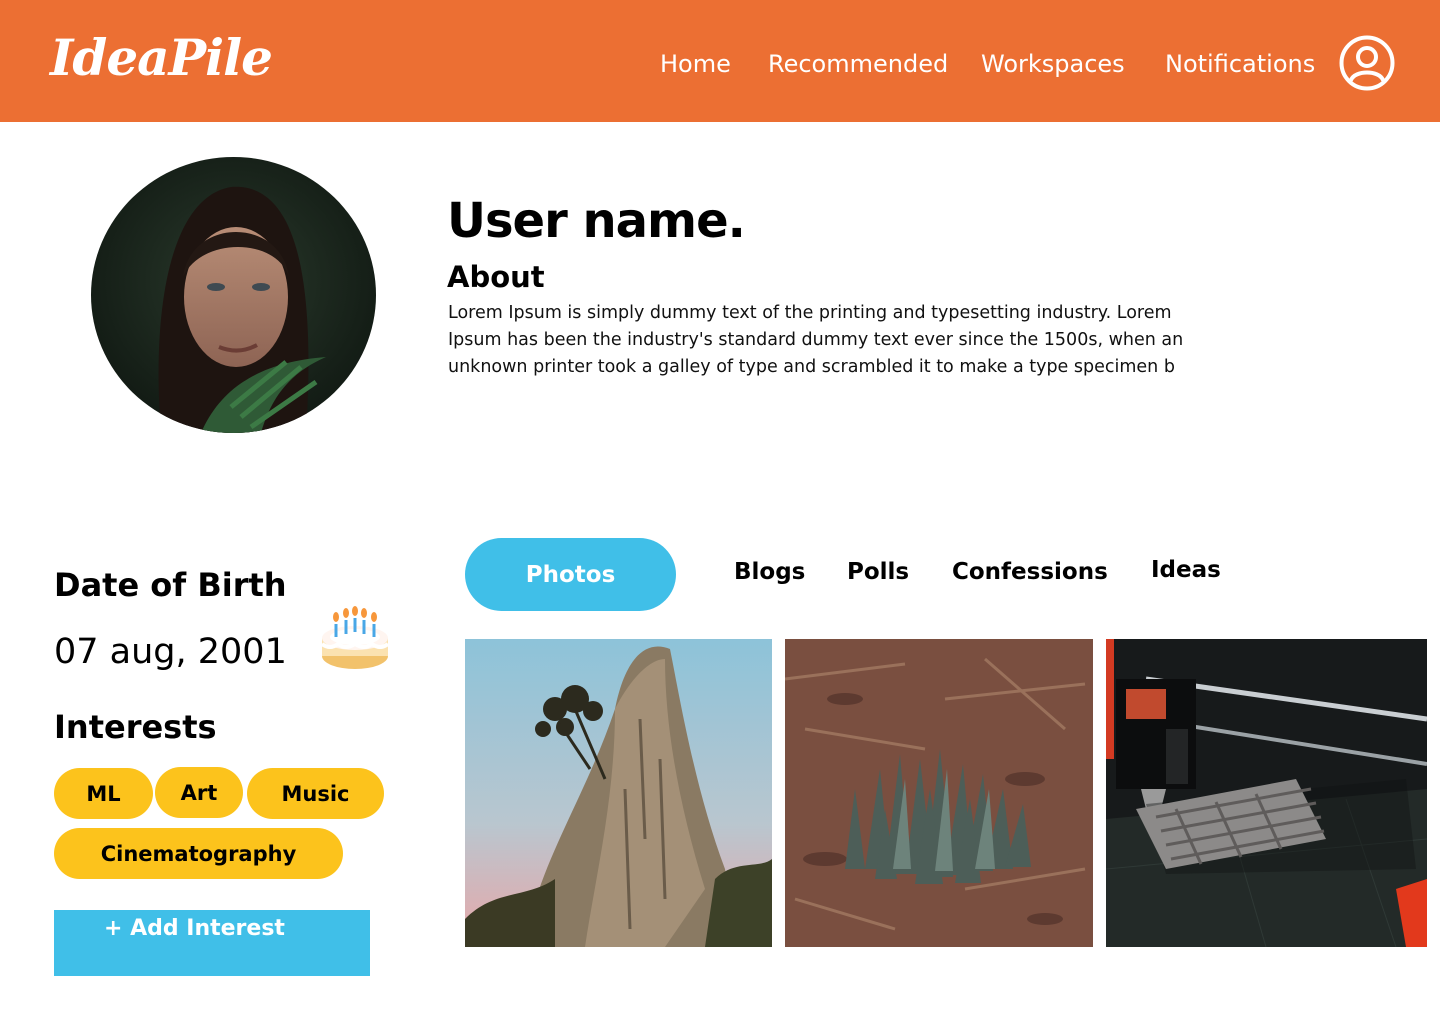 The width and height of the screenshot is (1440, 1024). What do you see at coordinates (135, 727) in the screenshot?
I see `interests-heading: Interests` at bounding box center [135, 727].